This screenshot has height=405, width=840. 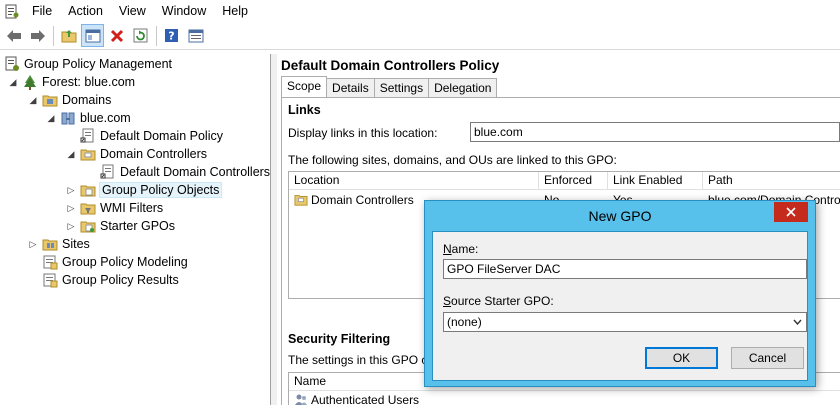 I want to click on gpo-name-input: GPO FileServer DAC, so click(x=625, y=269).